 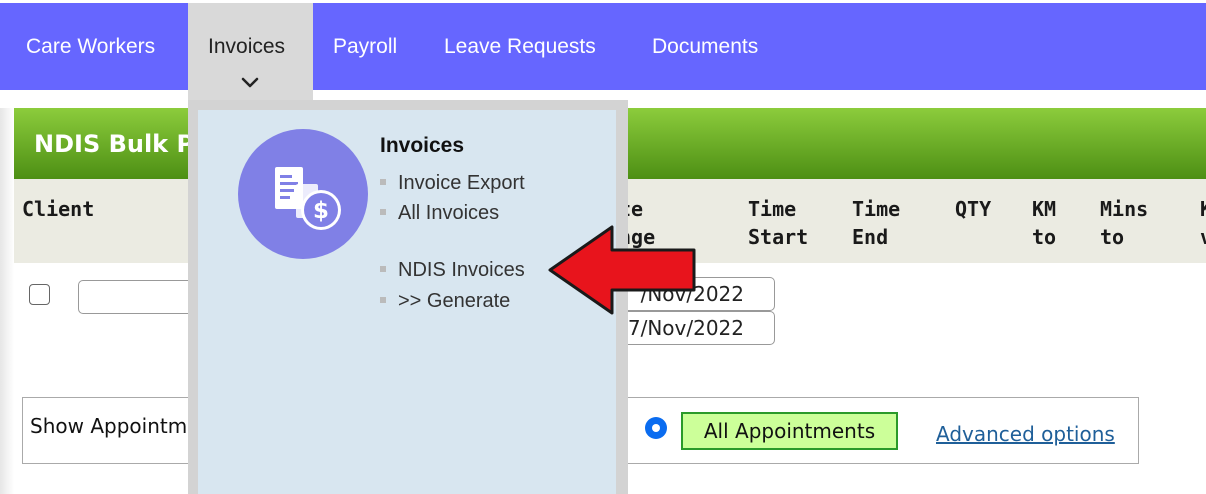 I want to click on col-time-start: Time Start, so click(x=778, y=223).